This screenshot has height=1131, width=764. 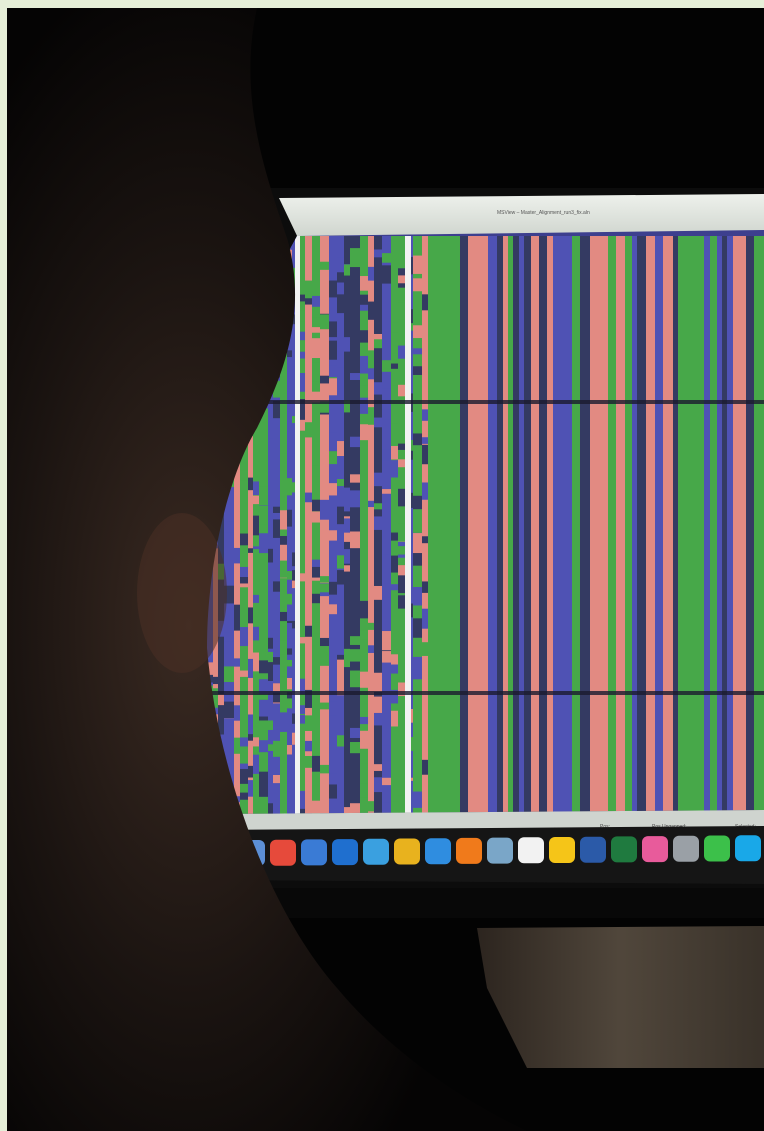 What do you see at coordinates (655, 849) in the screenshot?
I see `itunes-icon` at bounding box center [655, 849].